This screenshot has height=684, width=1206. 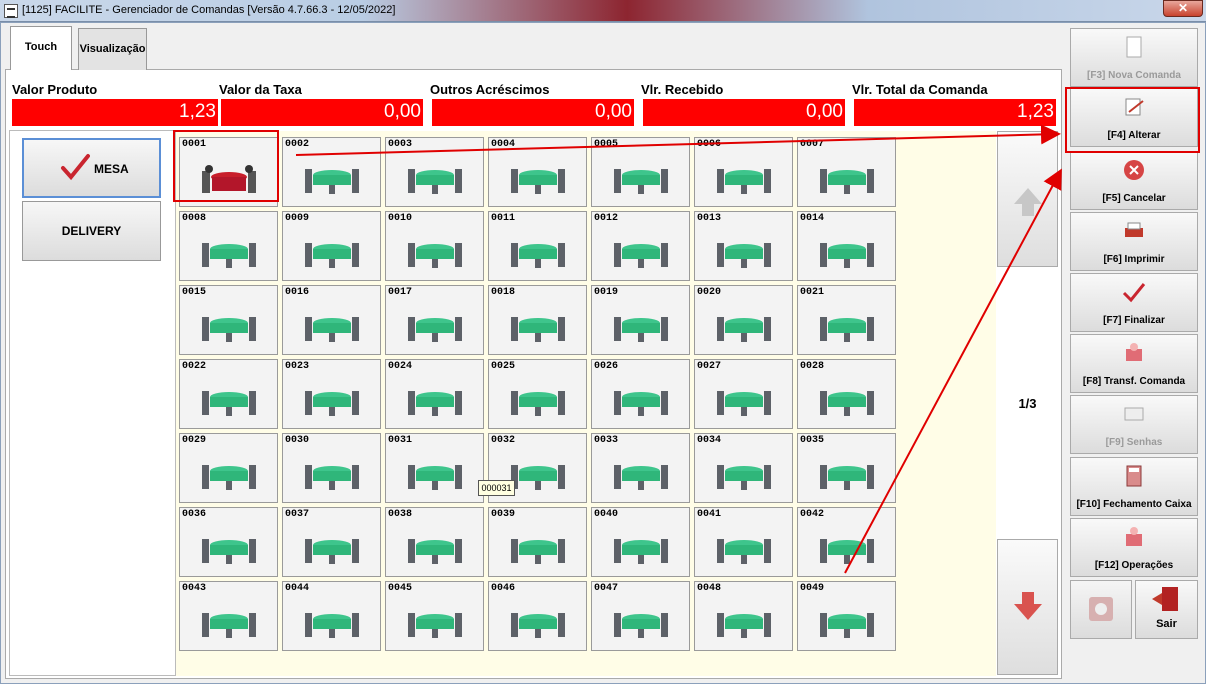 What do you see at coordinates (297, 588) in the screenshot?
I see `table-number: 0044` at bounding box center [297, 588].